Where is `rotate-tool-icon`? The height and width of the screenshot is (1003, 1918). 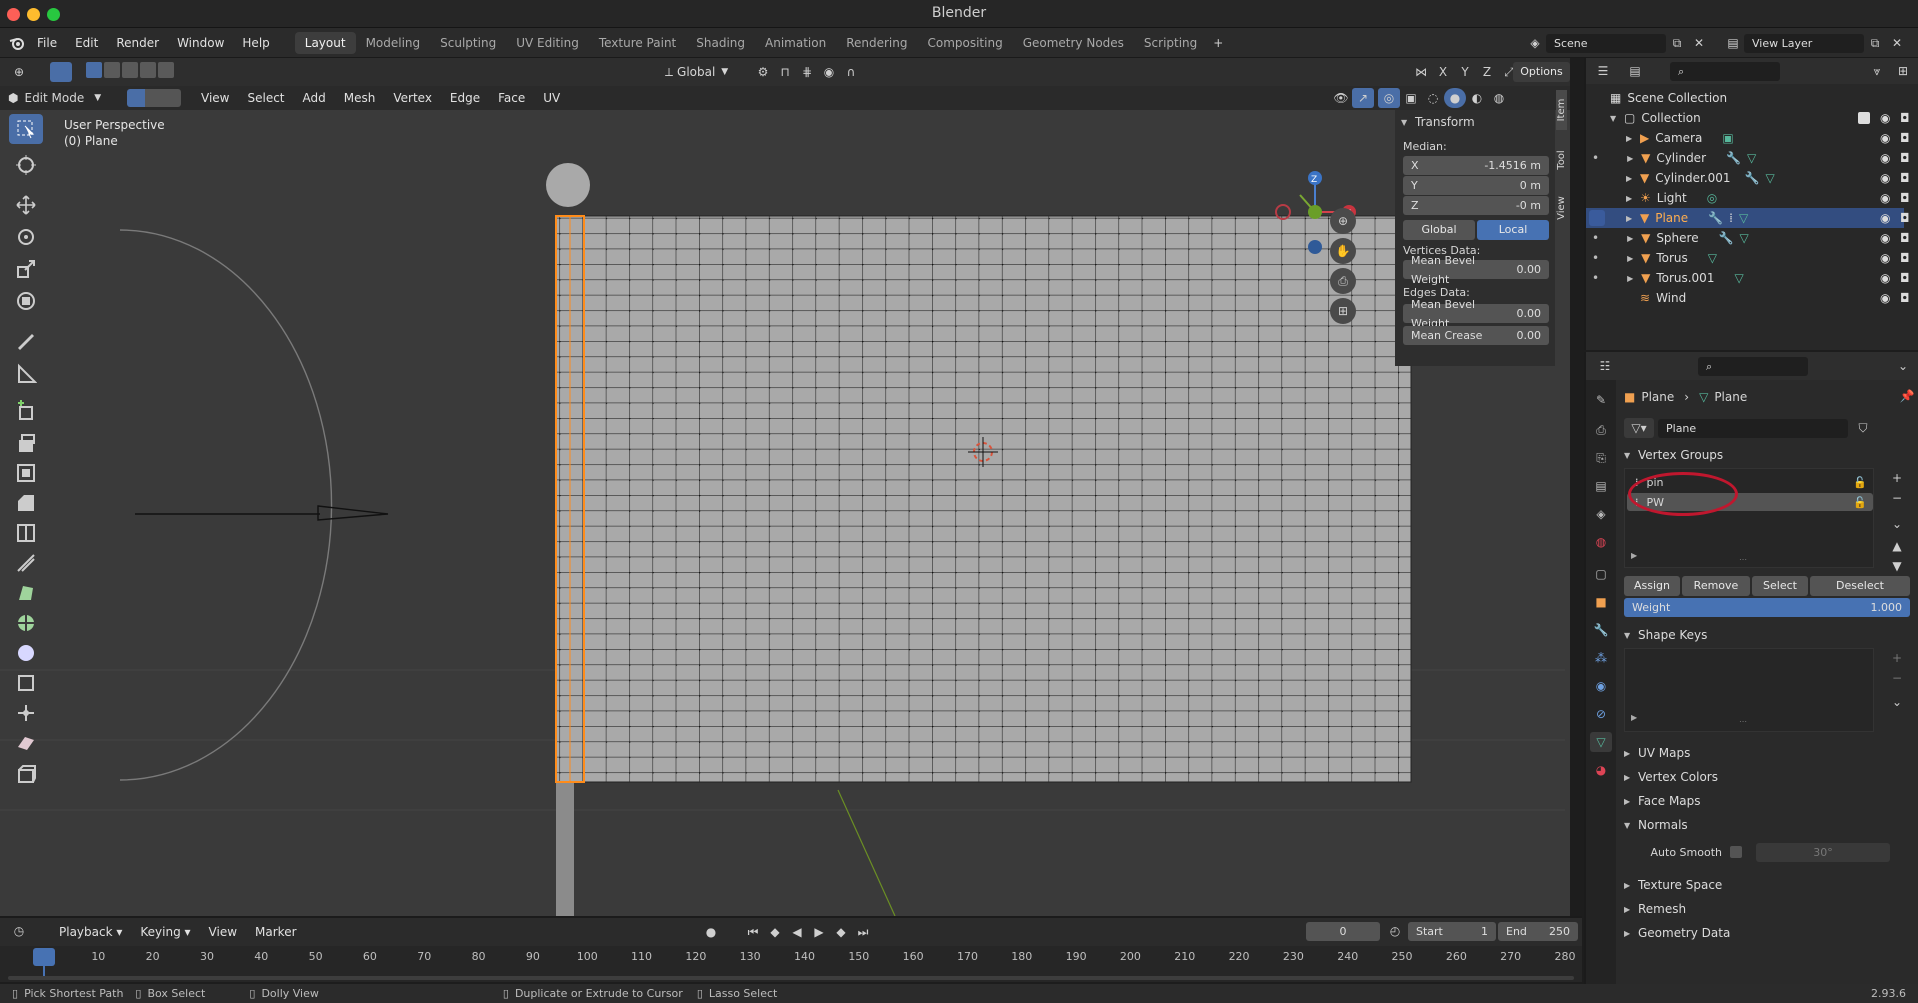 rotate-tool-icon is located at coordinates (26, 237).